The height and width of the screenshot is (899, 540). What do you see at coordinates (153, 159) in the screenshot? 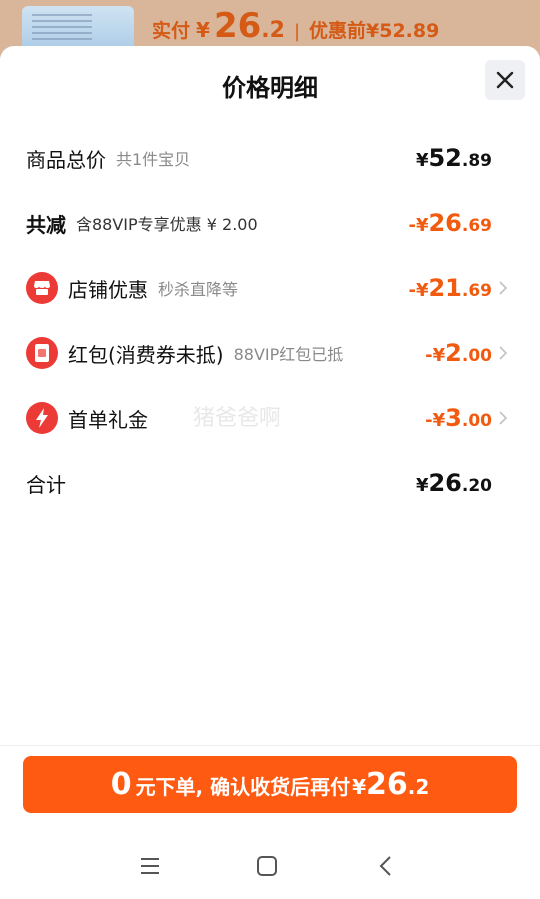
I see `row-sub: 共1件宝贝` at bounding box center [153, 159].